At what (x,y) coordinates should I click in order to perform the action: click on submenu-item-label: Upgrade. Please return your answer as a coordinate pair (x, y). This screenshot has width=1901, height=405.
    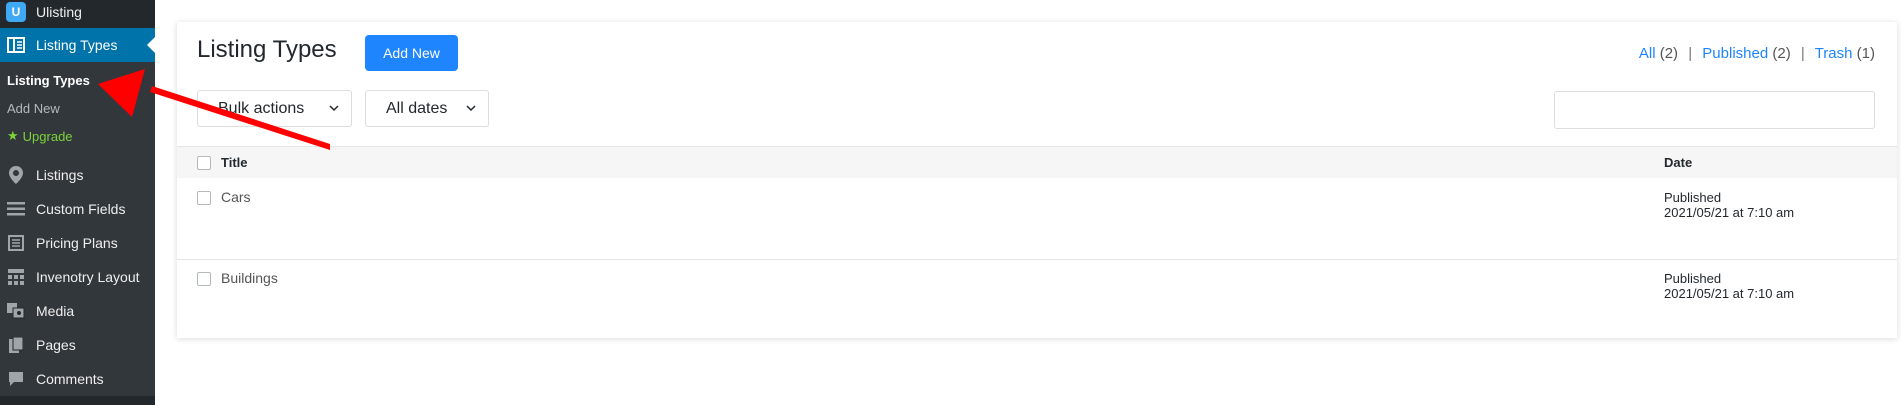
    Looking at the image, I should click on (47, 136).